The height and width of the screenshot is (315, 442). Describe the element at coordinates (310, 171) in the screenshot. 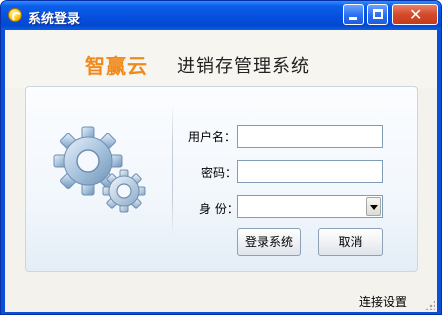

I see `password-input` at that location.